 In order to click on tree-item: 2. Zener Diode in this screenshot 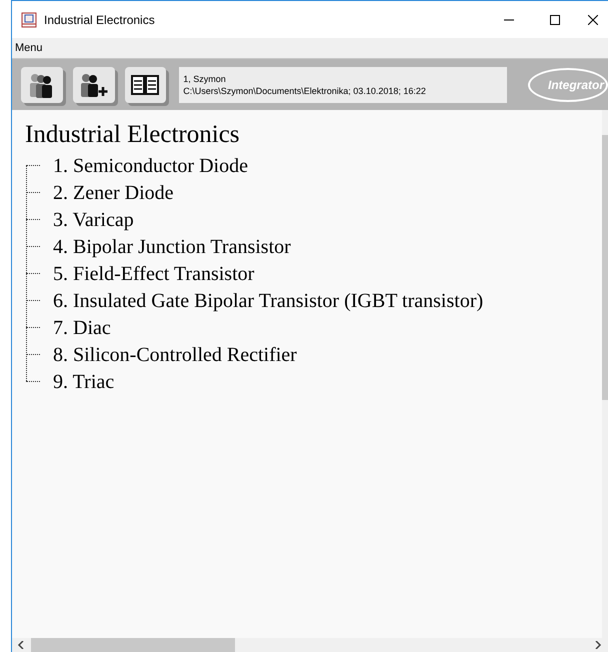, I will do `click(113, 192)`.